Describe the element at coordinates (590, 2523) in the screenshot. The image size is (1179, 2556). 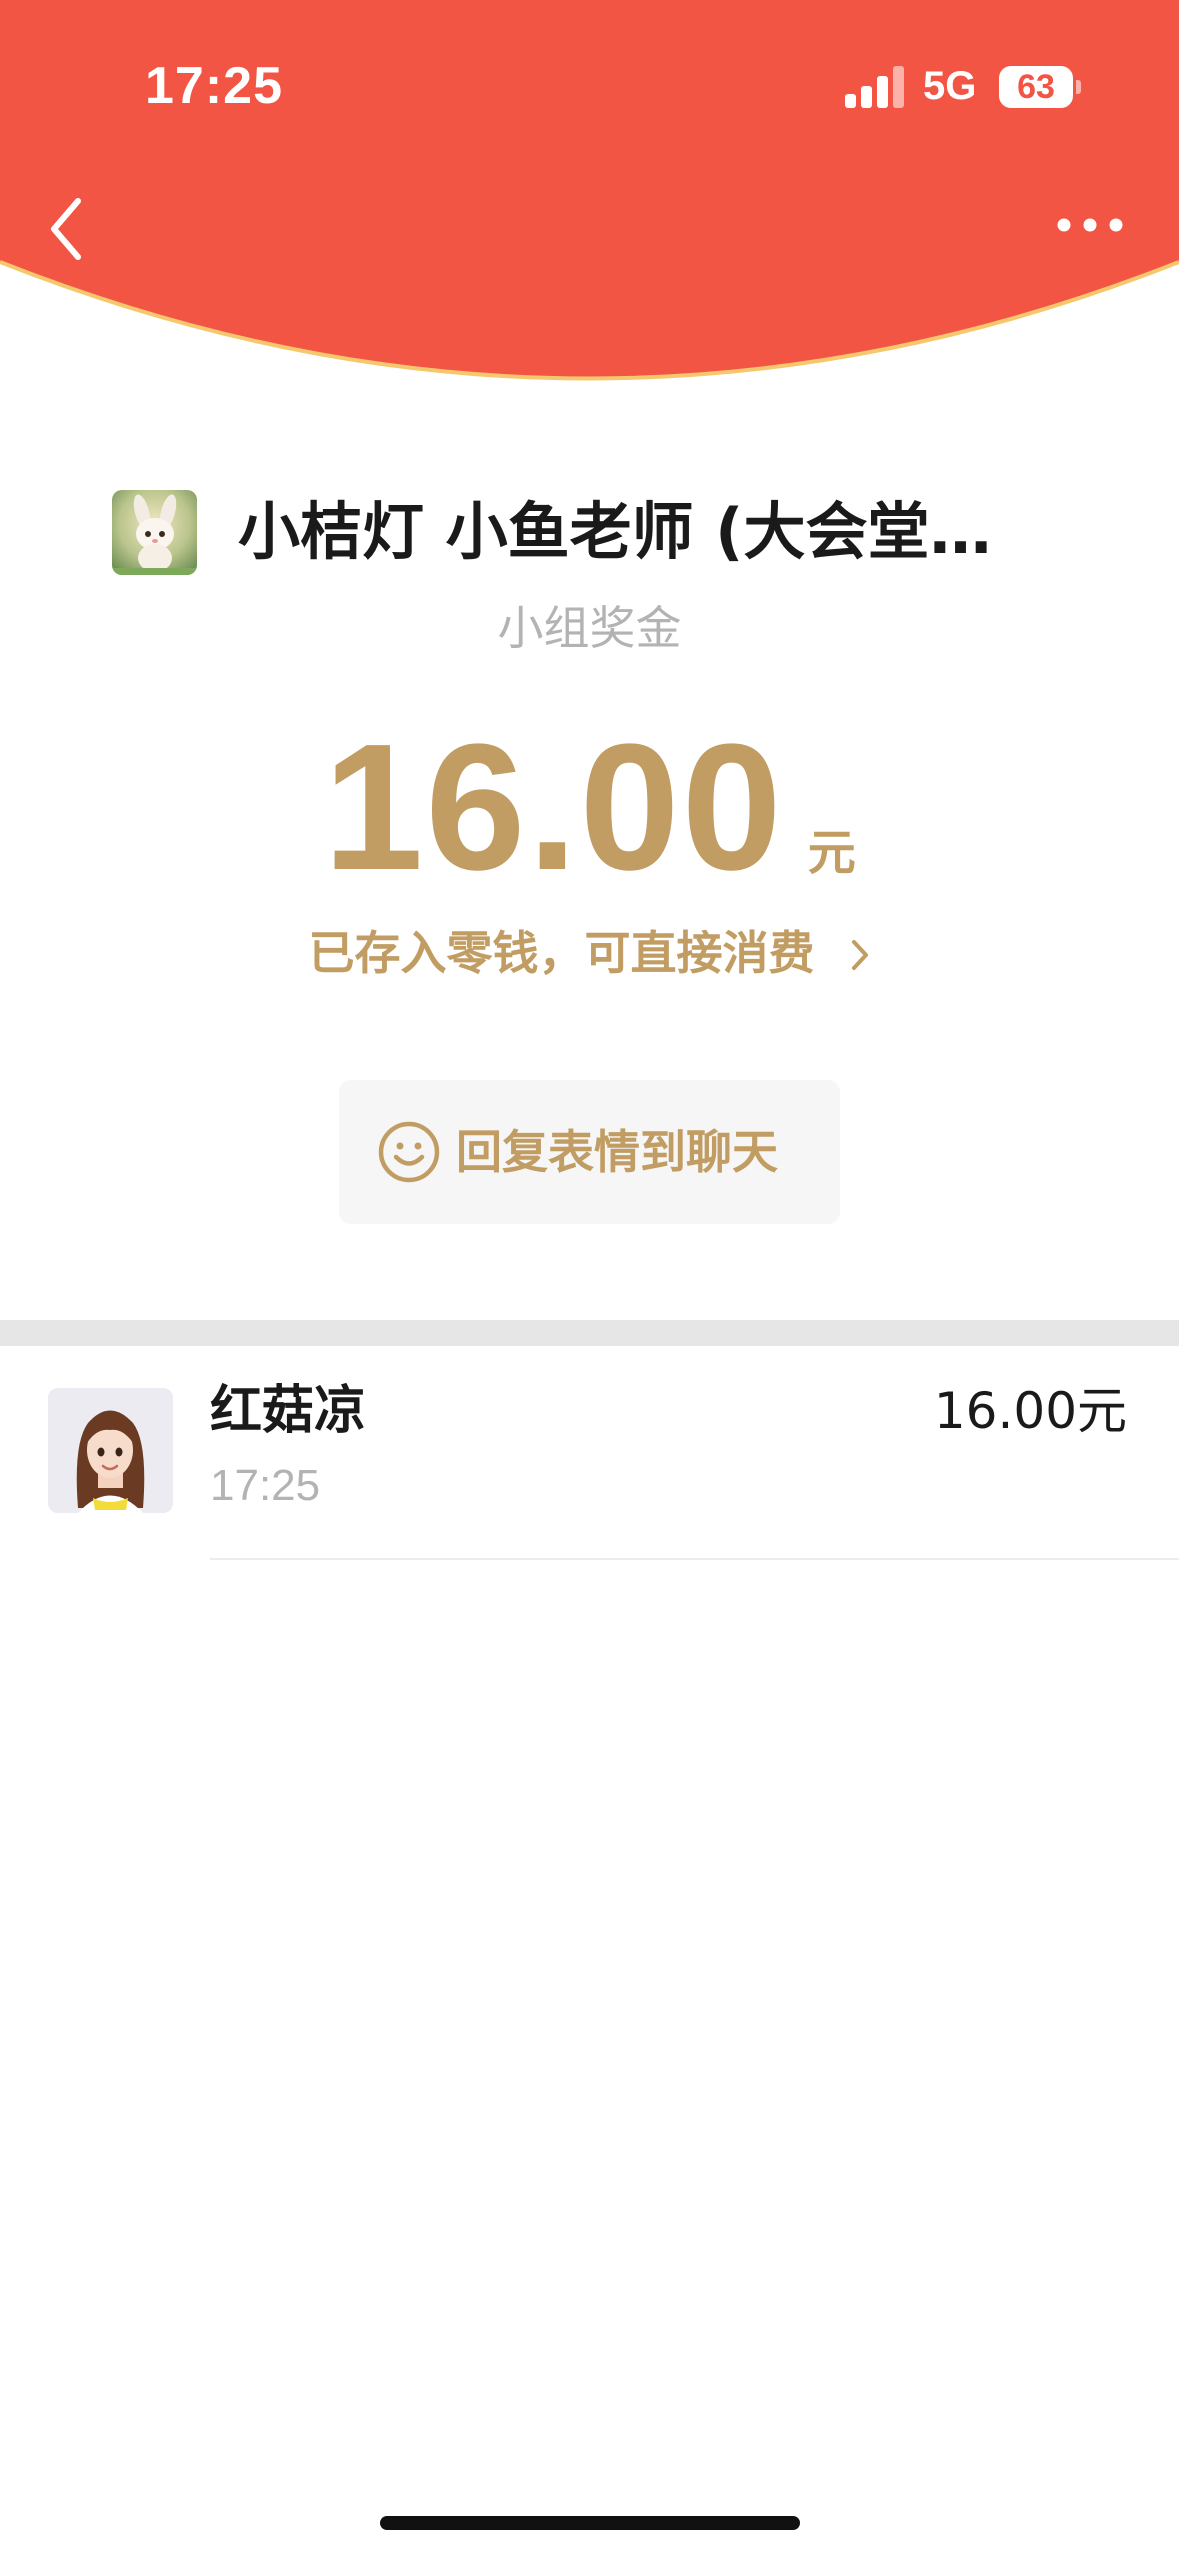
I see `home-indicator` at that location.